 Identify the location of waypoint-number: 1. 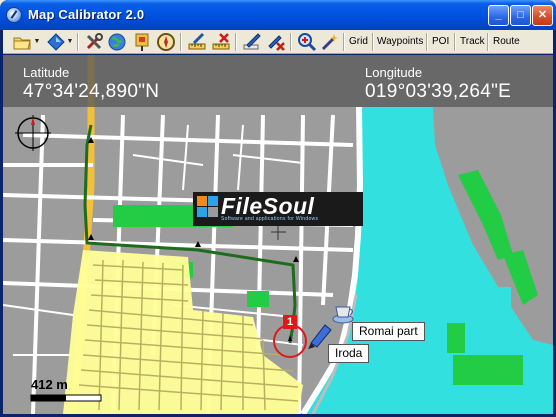
(290, 322).